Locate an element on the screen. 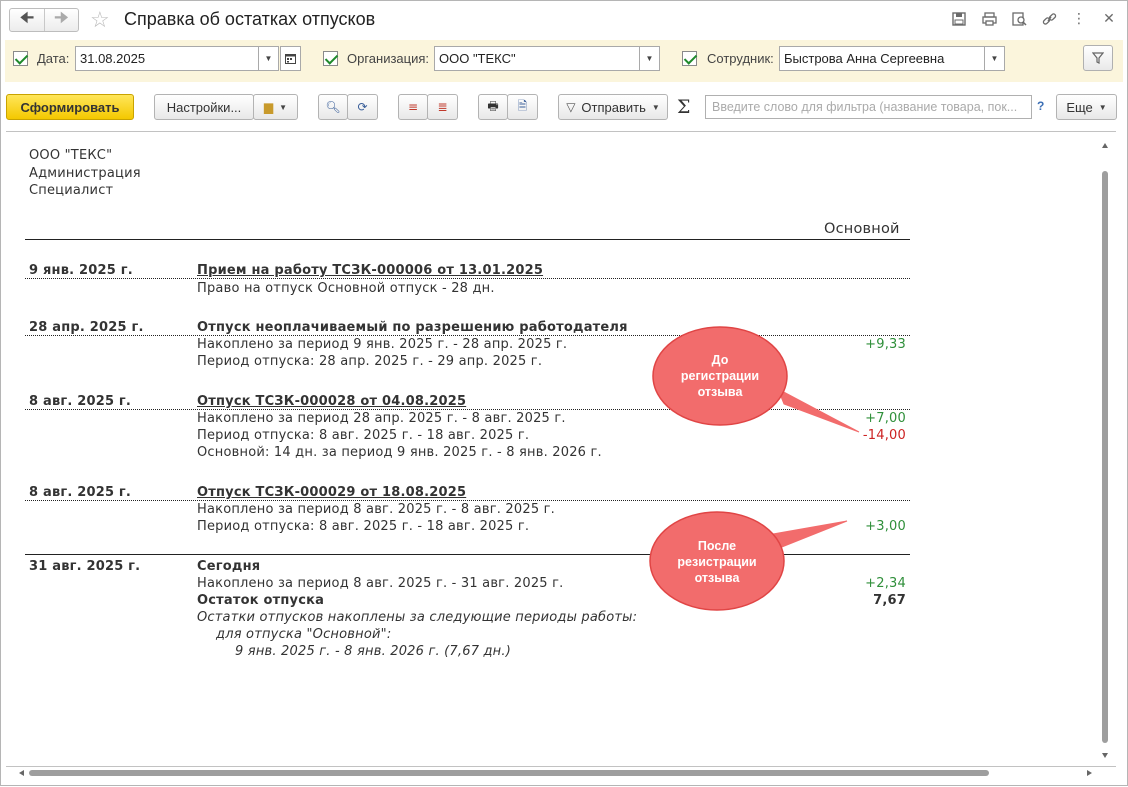 This screenshot has height=787, width=1128. preview-icon is located at coordinates (1019, 19).